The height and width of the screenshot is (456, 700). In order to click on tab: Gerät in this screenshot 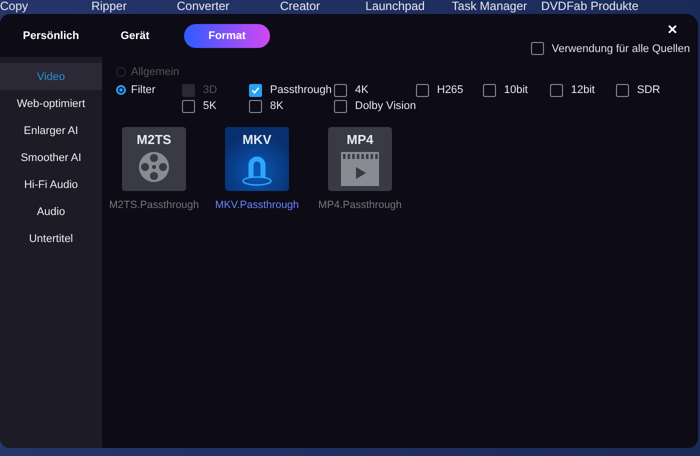, I will do `click(135, 36)`.